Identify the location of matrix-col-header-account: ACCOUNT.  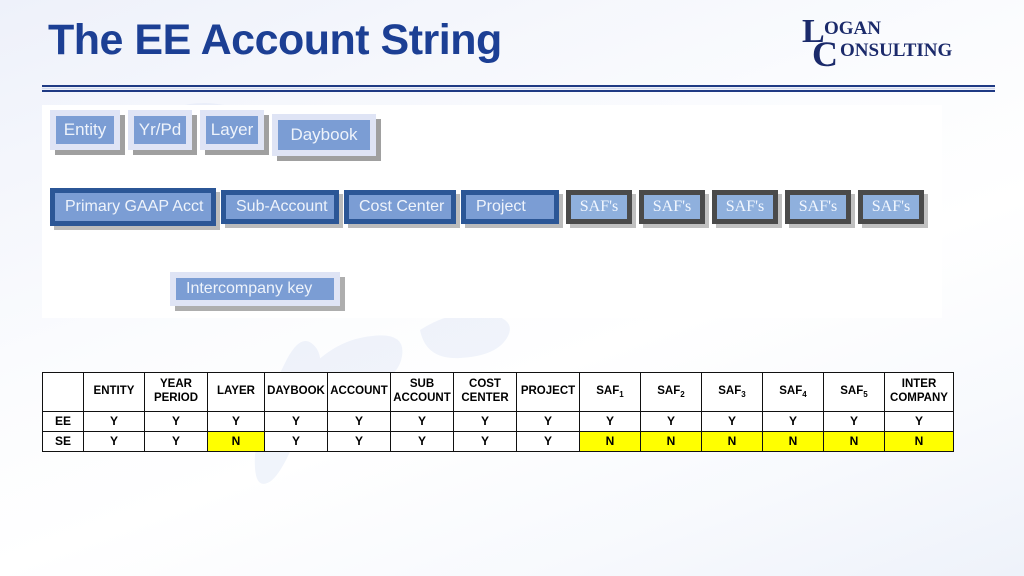
(359, 392).